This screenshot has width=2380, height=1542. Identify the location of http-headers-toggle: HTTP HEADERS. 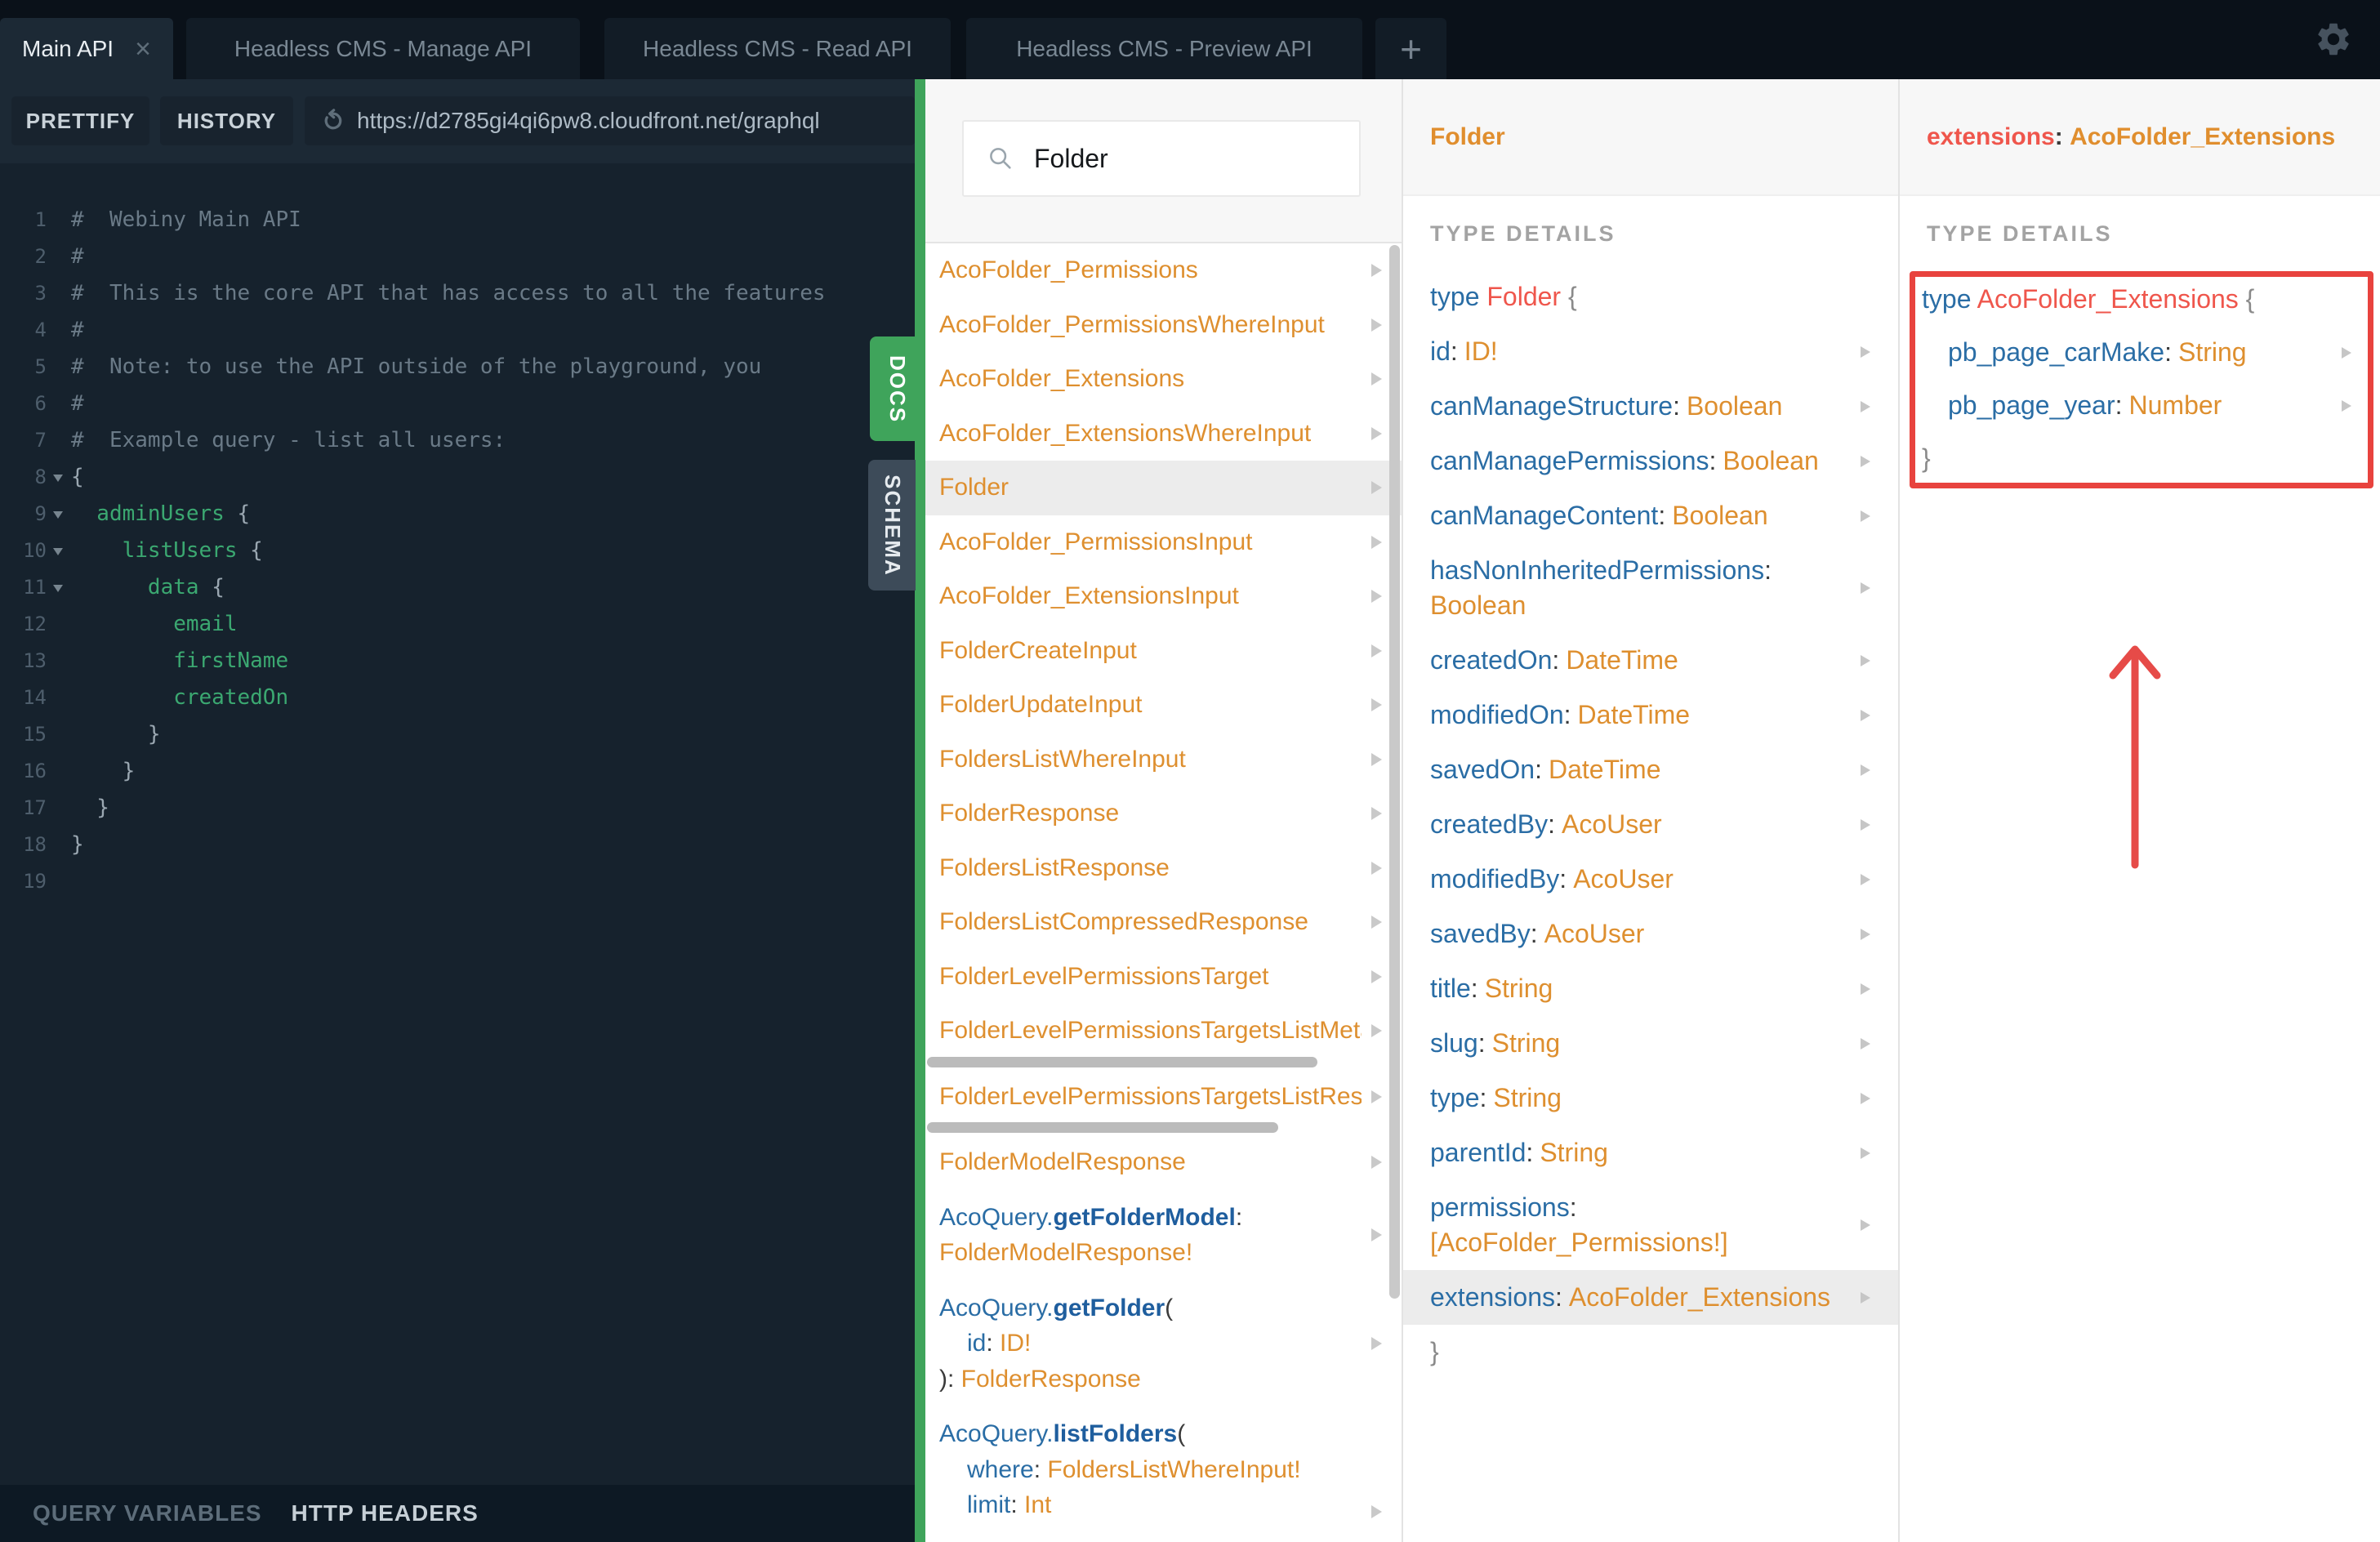
(386, 1513).